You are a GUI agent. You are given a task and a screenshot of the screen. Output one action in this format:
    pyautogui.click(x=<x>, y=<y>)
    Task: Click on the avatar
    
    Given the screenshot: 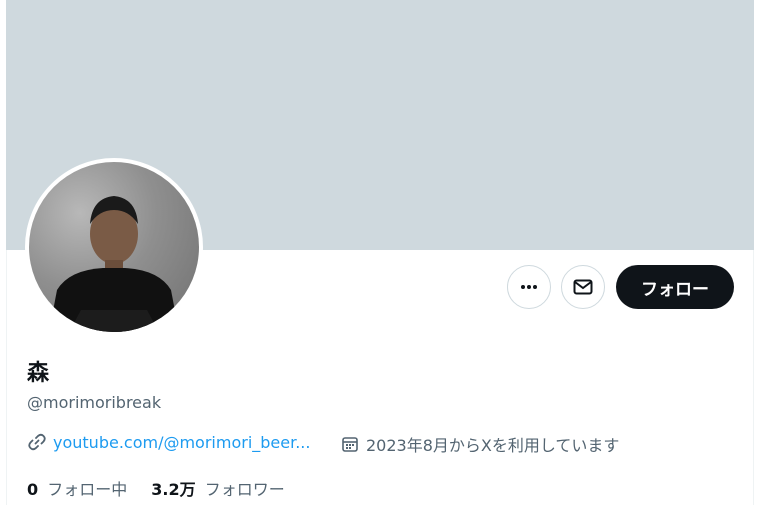 What is the action you would take?
    pyautogui.click(x=114, y=247)
    